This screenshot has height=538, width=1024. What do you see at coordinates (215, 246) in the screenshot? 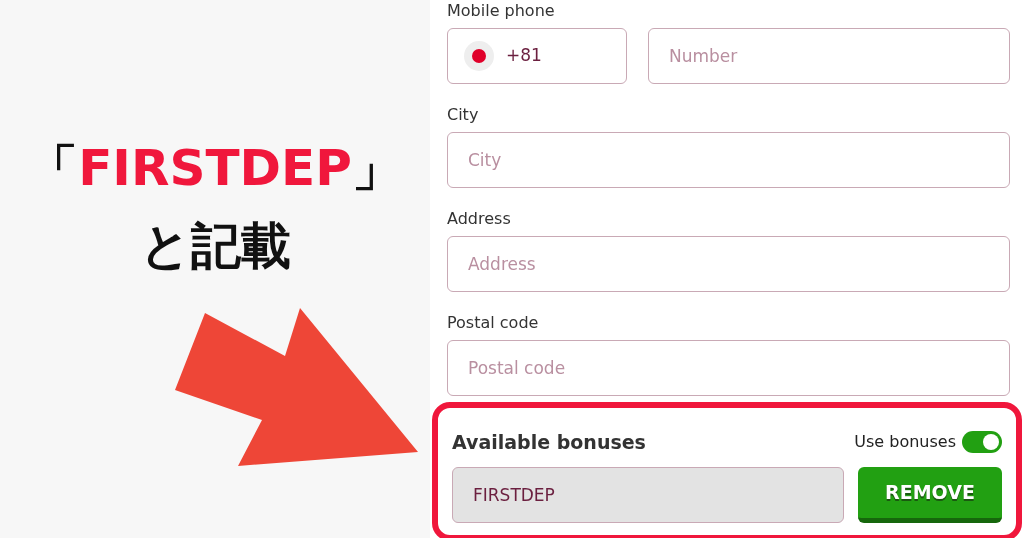
I see `annotation-text: と記載` at bounding box center [215, 246].